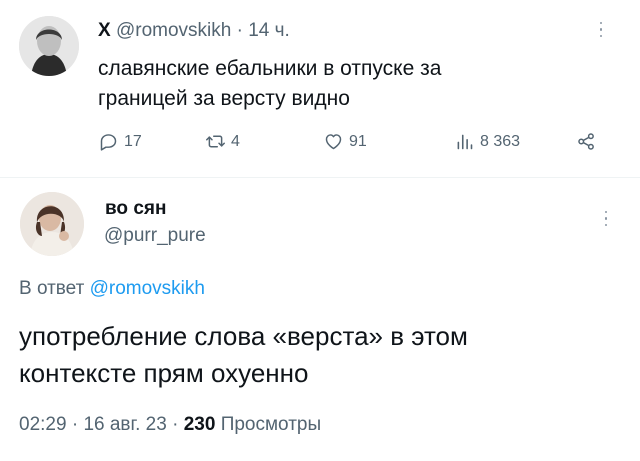 Image resolution: width=640 pixels, height=461 pixels. Describe the element at coordinates (358, 141) in the screenshot. I see `like-count: 91` at that location.